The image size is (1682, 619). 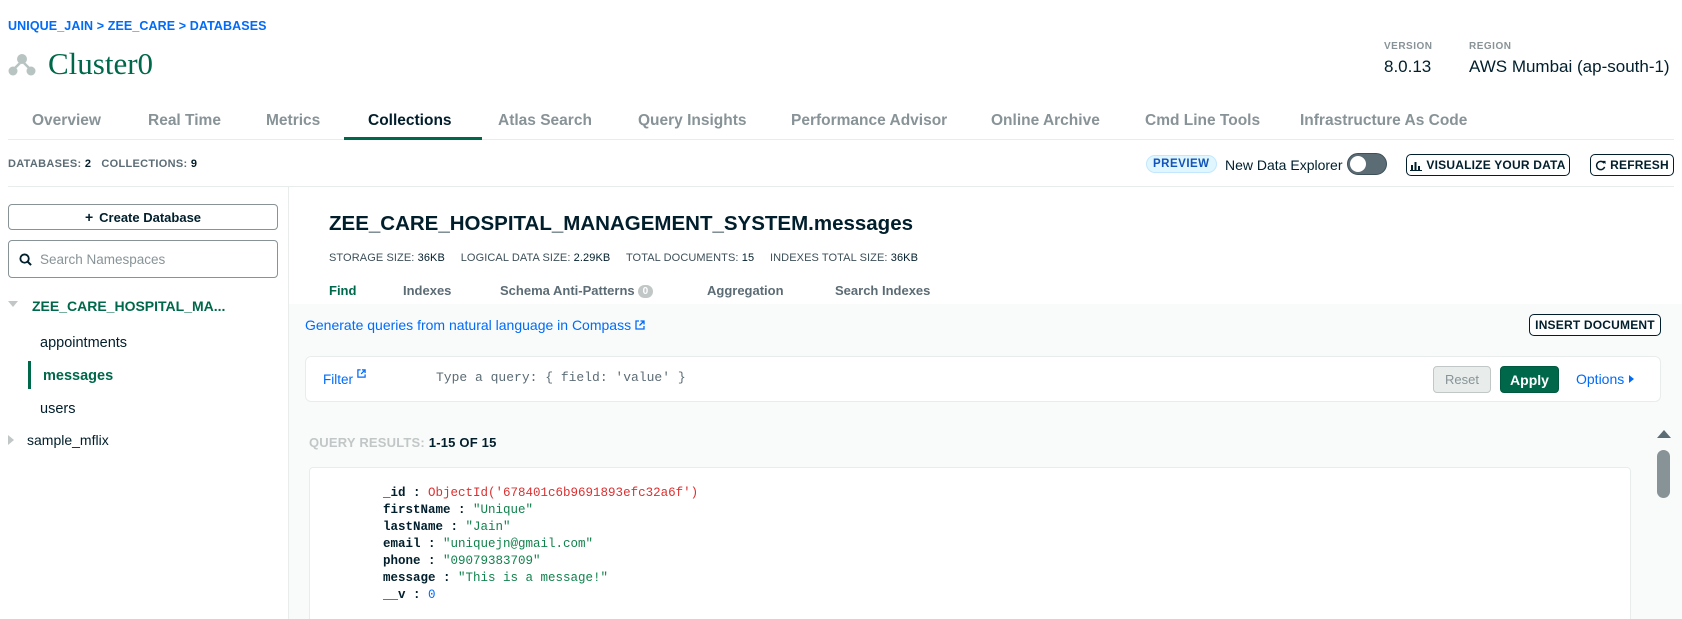 What do you see at coordinates (1358, 164) in the screenshot?
I see `toggle-knob` at bounding box center [1358, 164].